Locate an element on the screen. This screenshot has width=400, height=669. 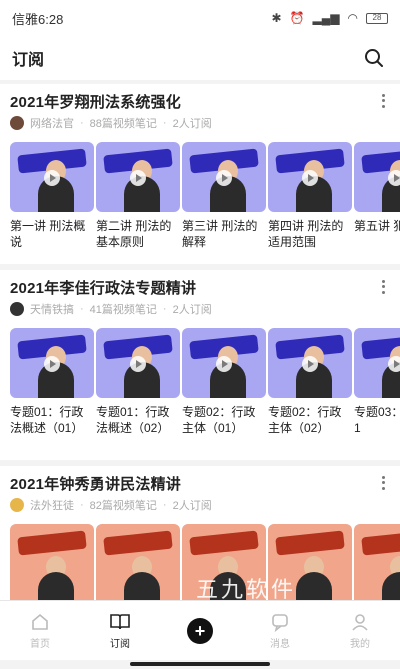
video-title: 第三讲 刑法的解释 is located at coordinates (220, 234).